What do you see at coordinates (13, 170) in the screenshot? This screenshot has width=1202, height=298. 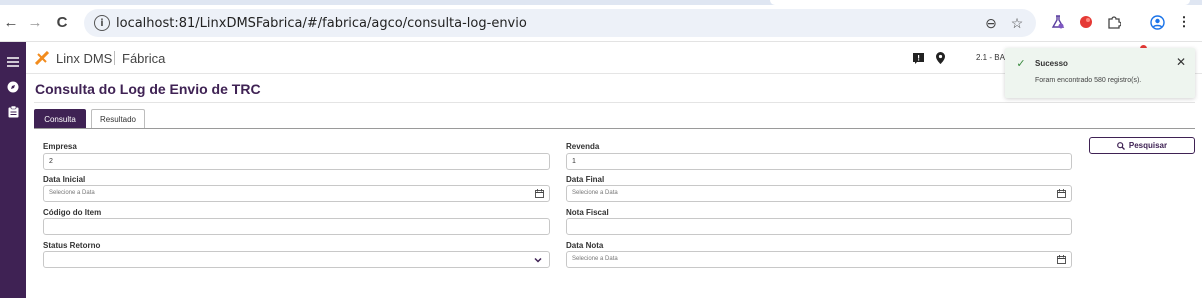 I see `side-nav` at bounding box center [13, 170].